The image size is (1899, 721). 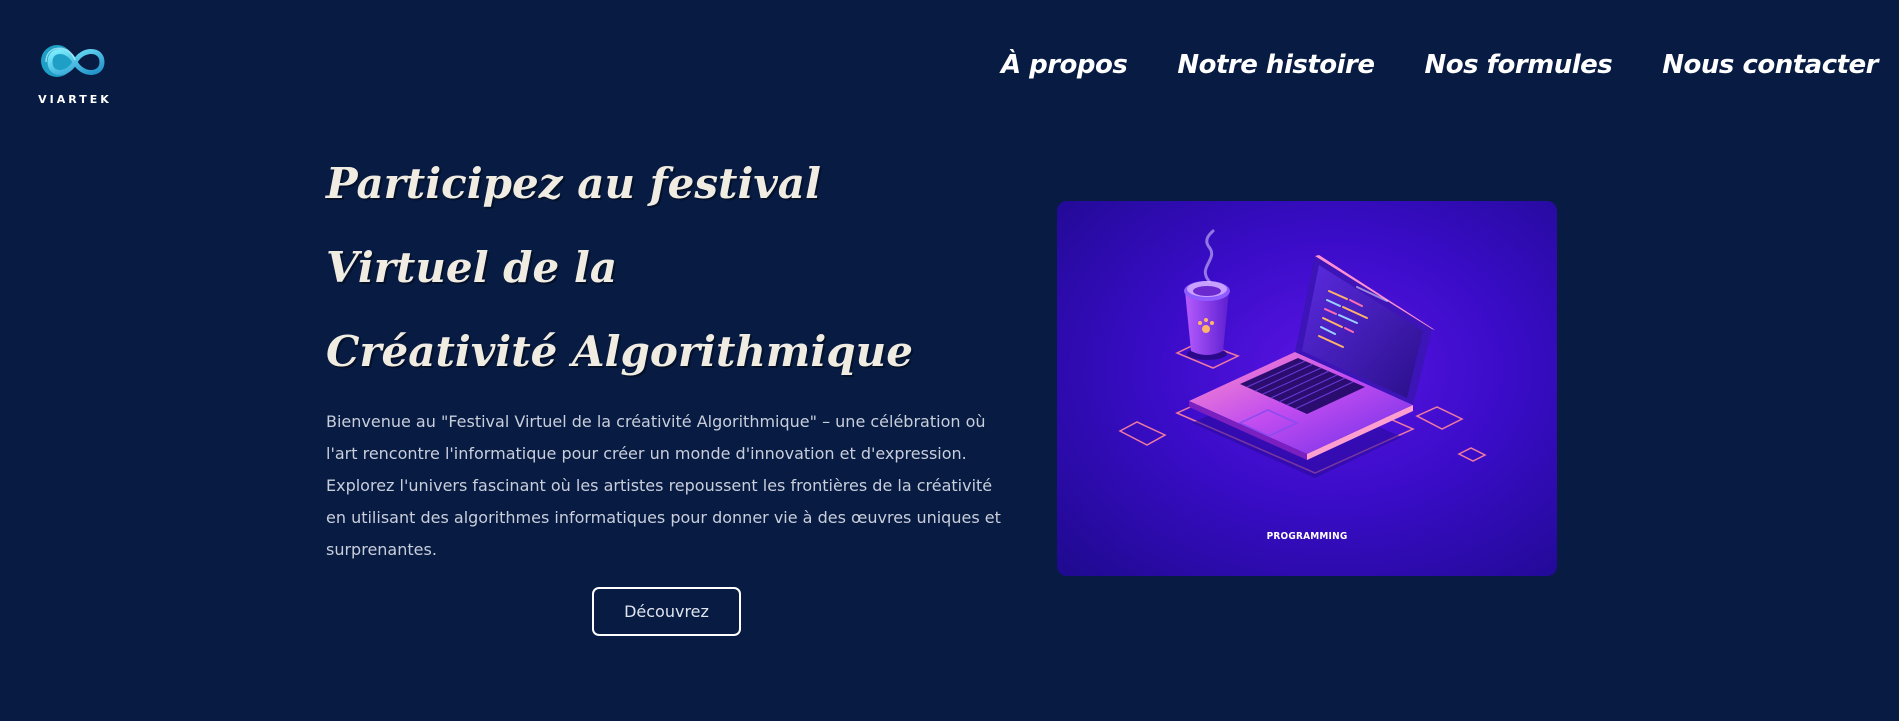 I want to click on nav-item-notre-histoire: Notre histoire, so click(x=1276, y=65).